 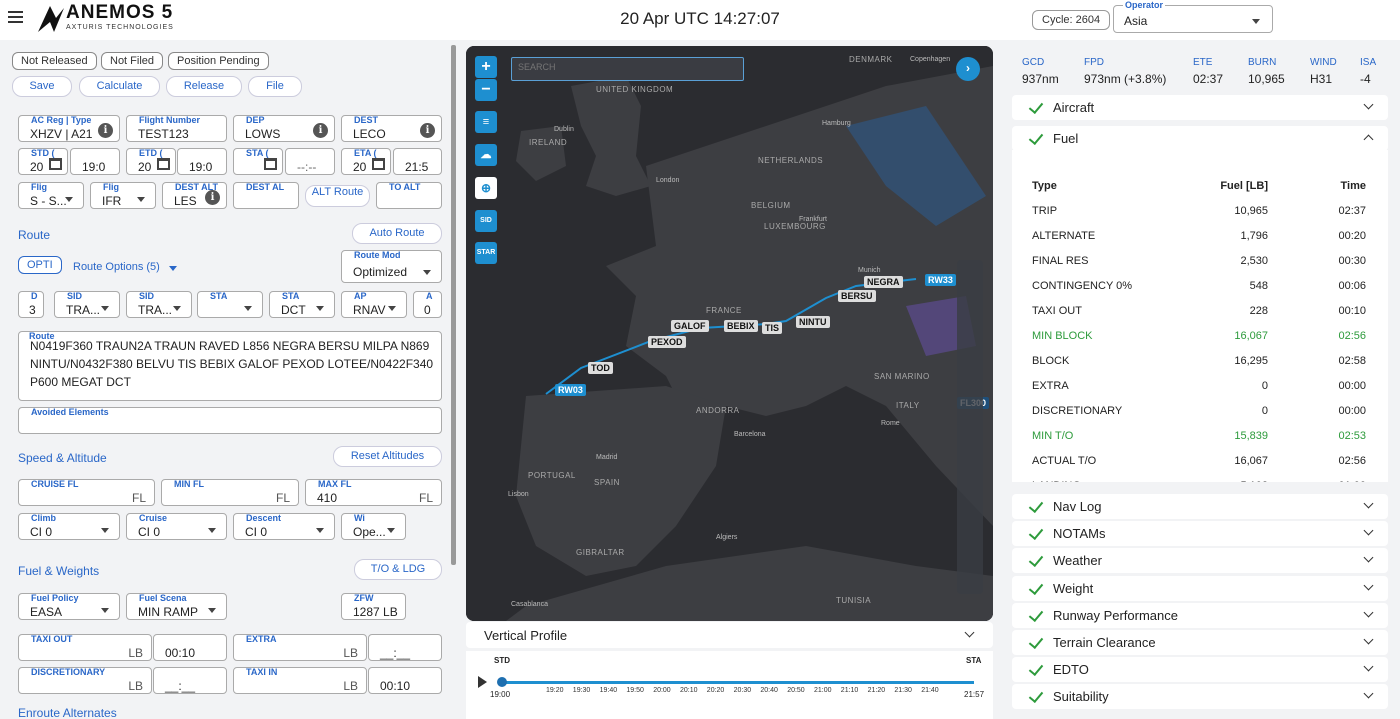 I want to click on waypoint-rw33: RW33, so click(x=940, y=280).